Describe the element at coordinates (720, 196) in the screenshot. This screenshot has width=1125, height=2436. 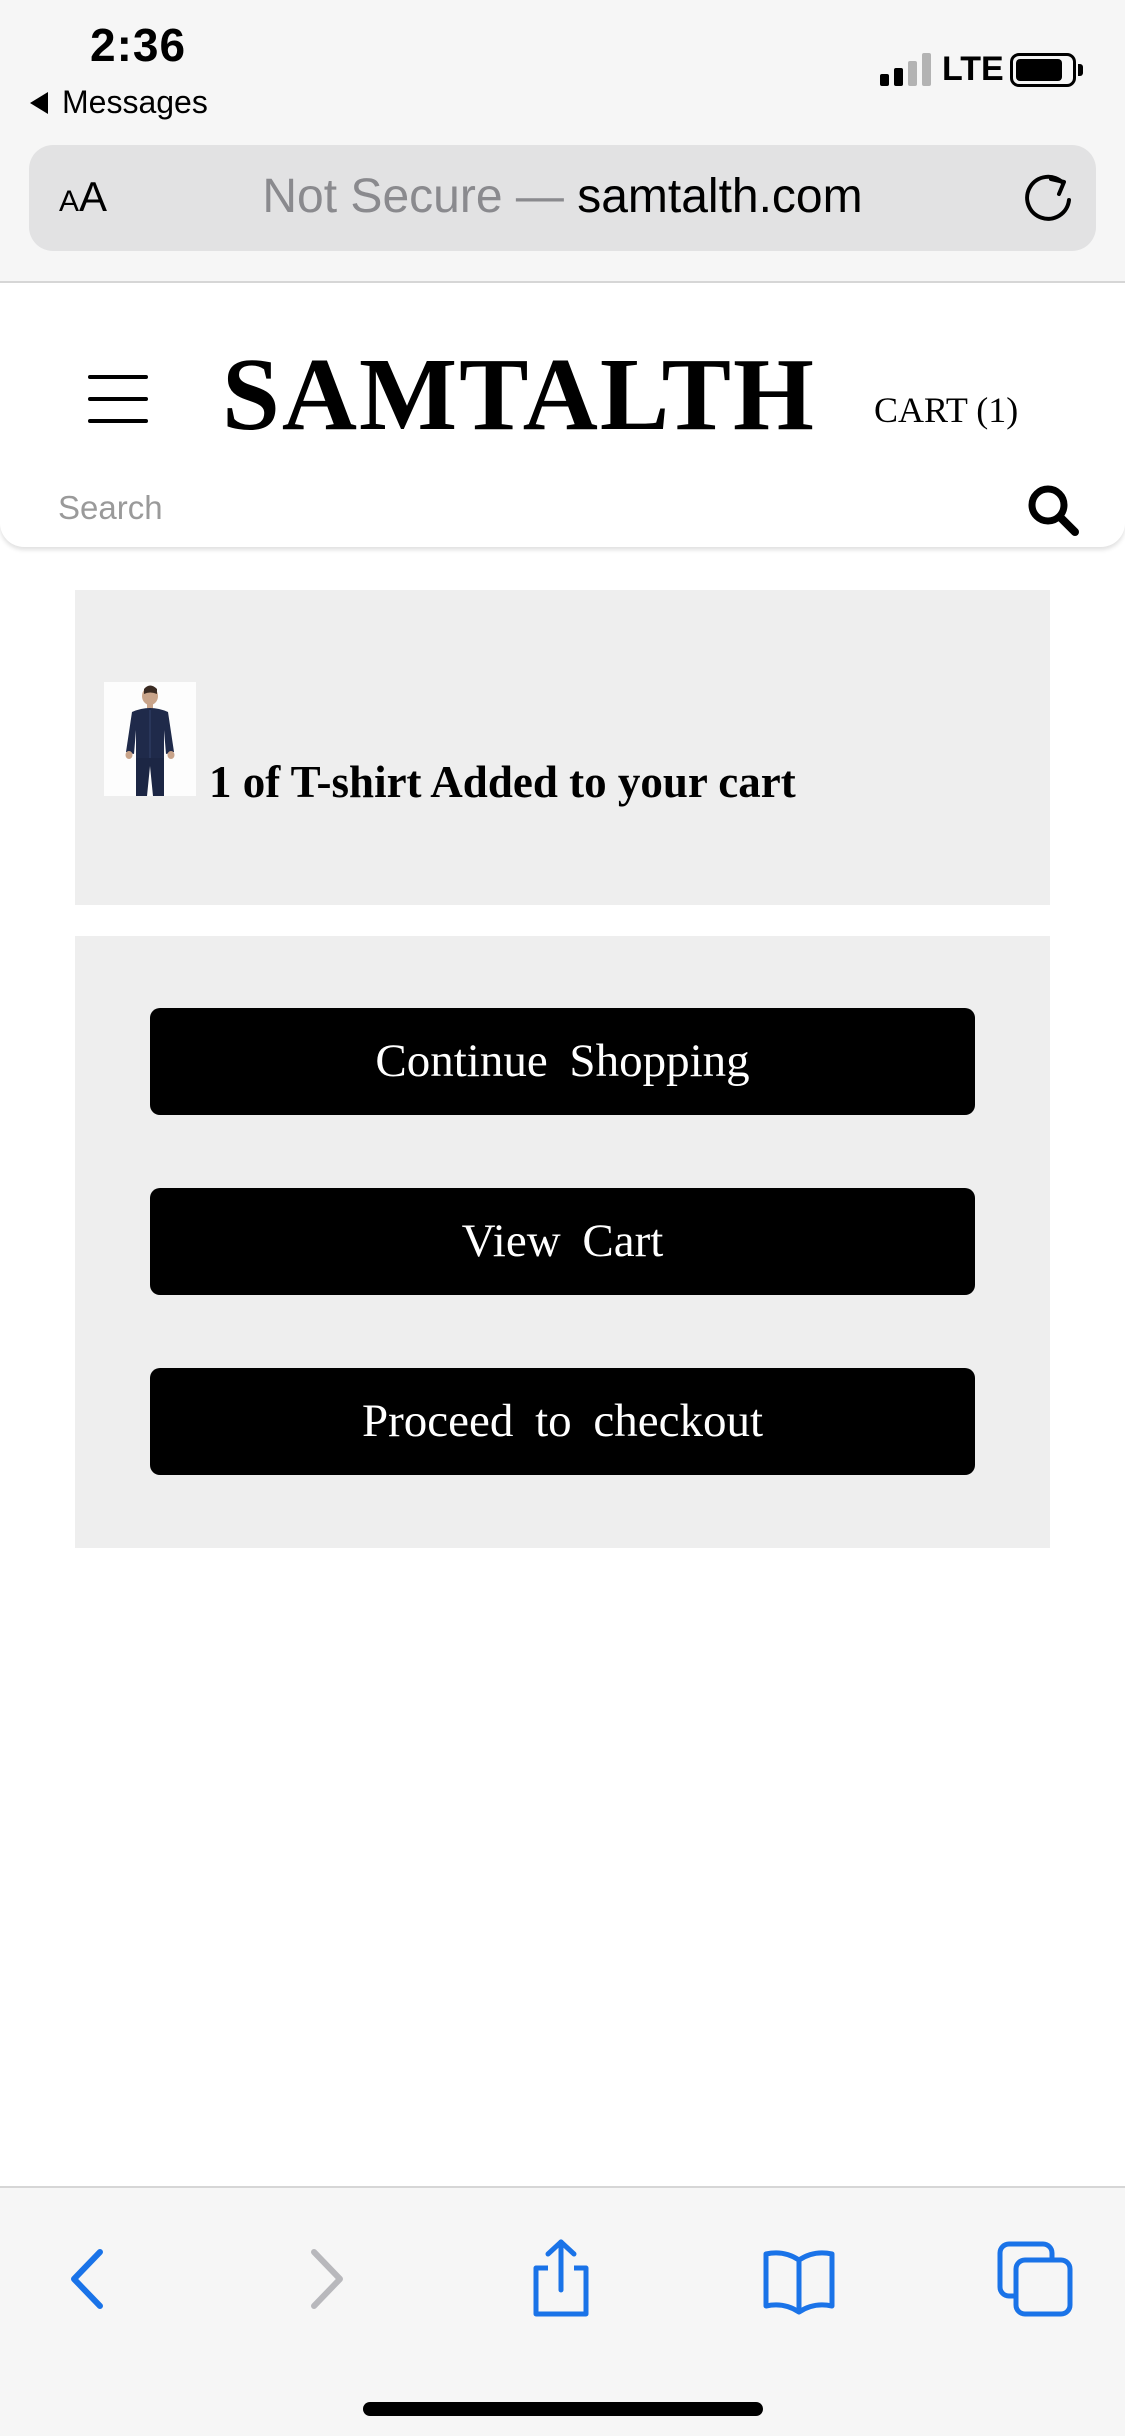
I see `url-domain: samtalth.com` at that location.